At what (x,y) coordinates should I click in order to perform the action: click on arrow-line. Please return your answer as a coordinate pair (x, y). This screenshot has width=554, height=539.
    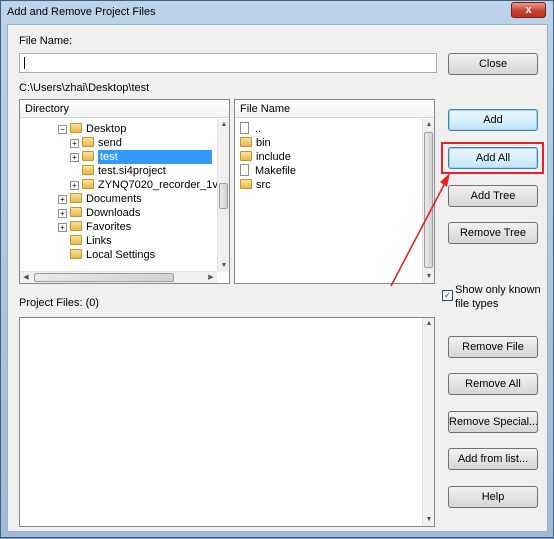
    Looking at the image, I should click on (418, 233).